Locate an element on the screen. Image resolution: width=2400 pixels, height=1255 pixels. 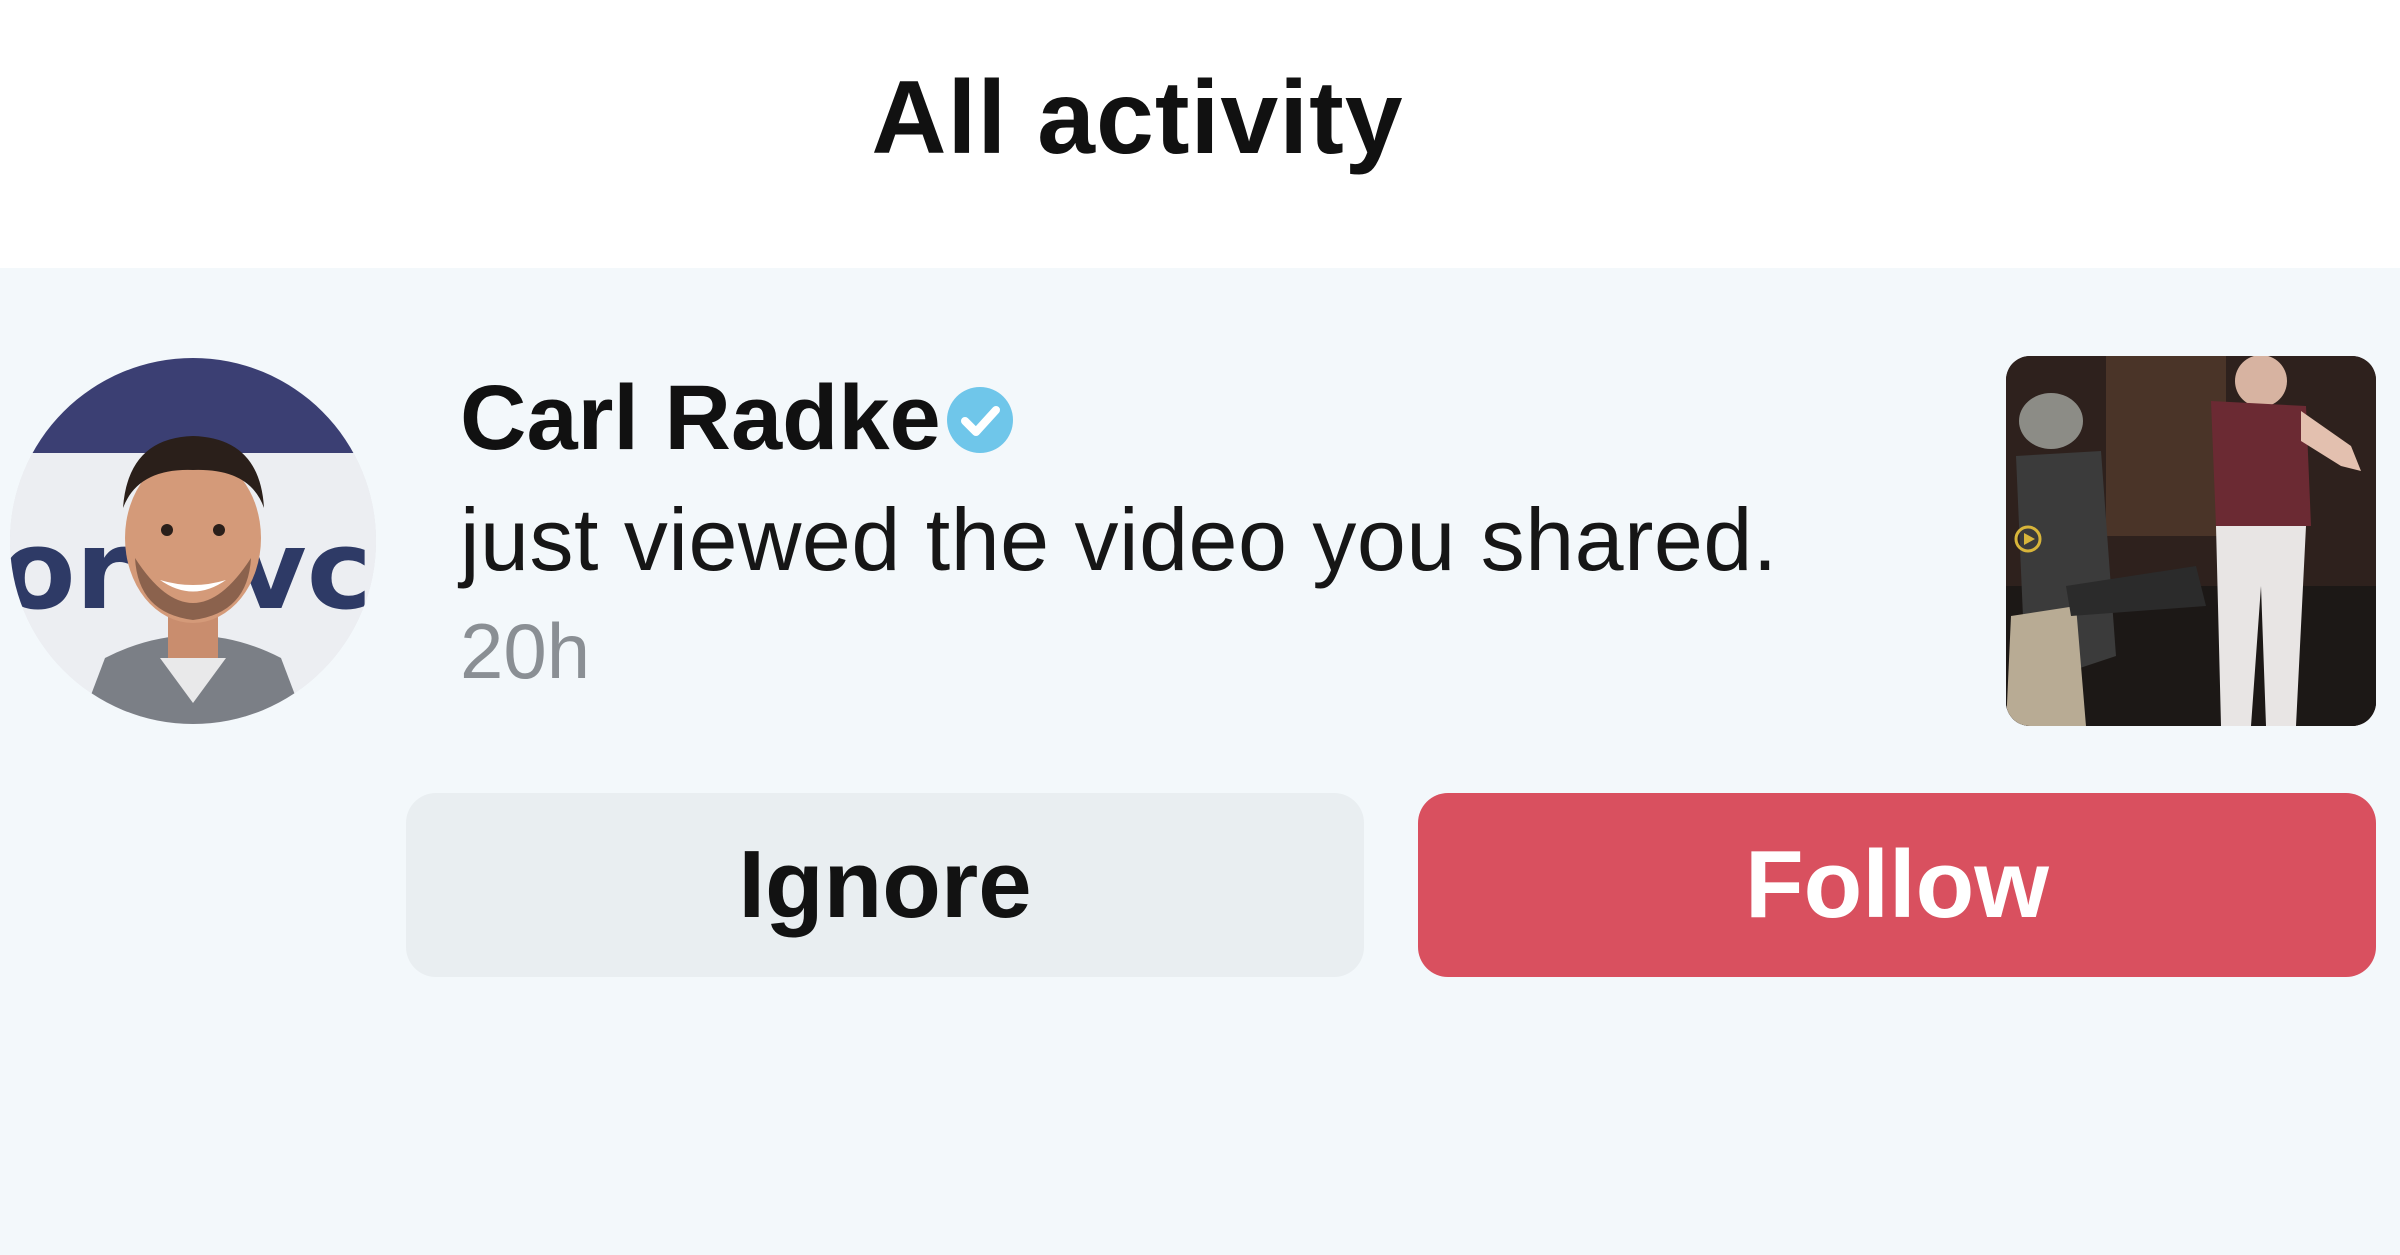
video-thumbnail-icon is located at coordinates (2191, 541).